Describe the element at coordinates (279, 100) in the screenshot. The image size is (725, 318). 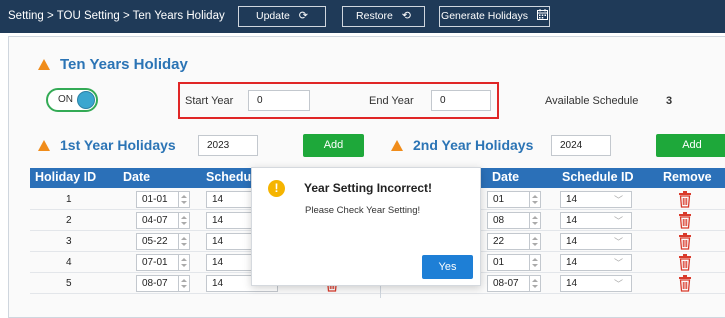
I see `start-year-input: 0` at that location.